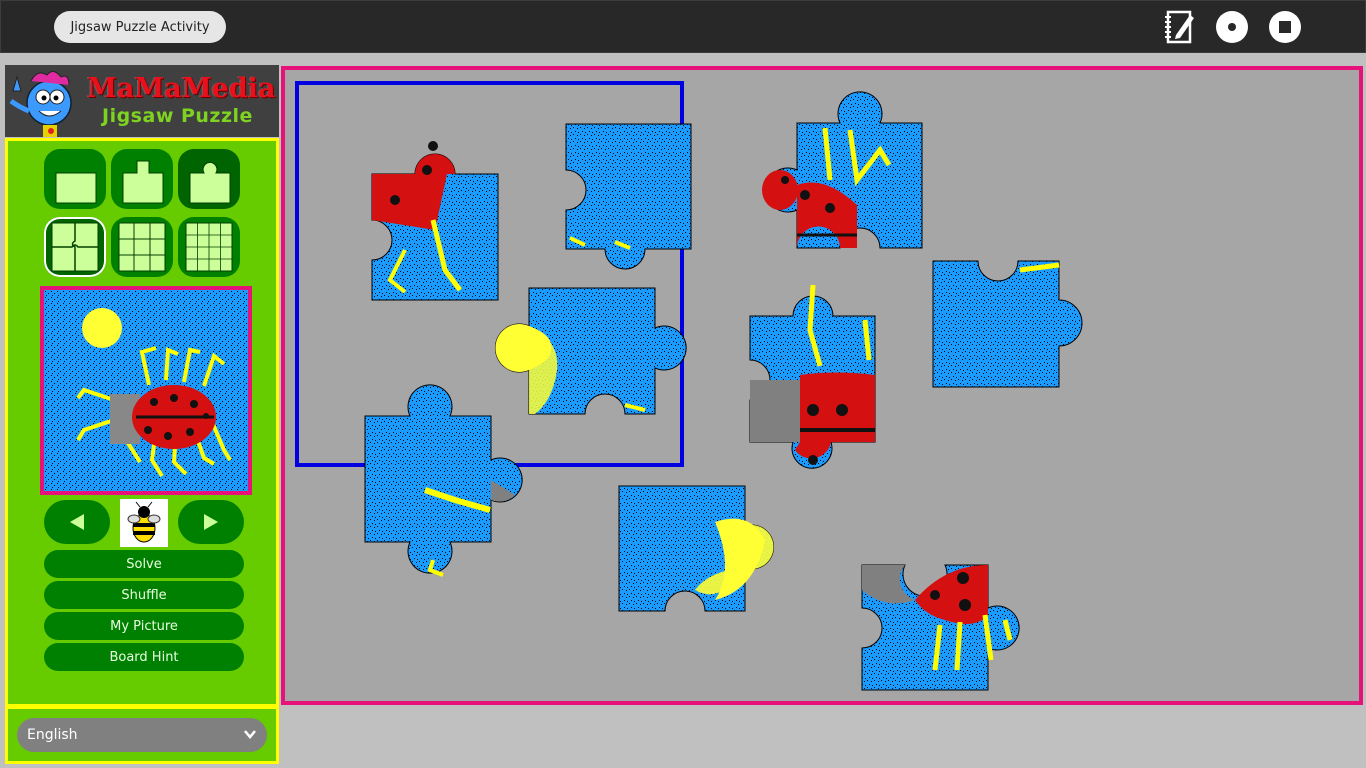  What do you see at coordinates (1232, 27) in the screenshot?
I see `share-icon` at bounding box center [1232, 27].